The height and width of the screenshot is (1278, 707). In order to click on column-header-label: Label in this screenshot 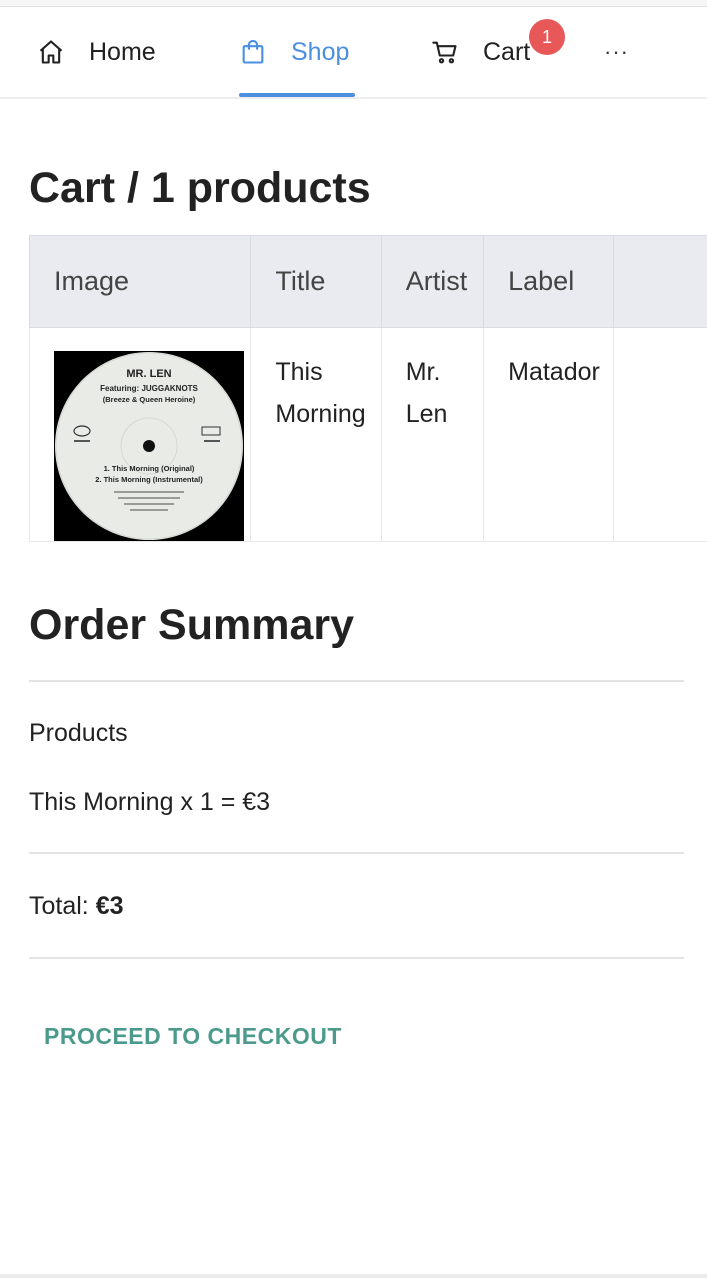, I will do `click(549, 281)`.